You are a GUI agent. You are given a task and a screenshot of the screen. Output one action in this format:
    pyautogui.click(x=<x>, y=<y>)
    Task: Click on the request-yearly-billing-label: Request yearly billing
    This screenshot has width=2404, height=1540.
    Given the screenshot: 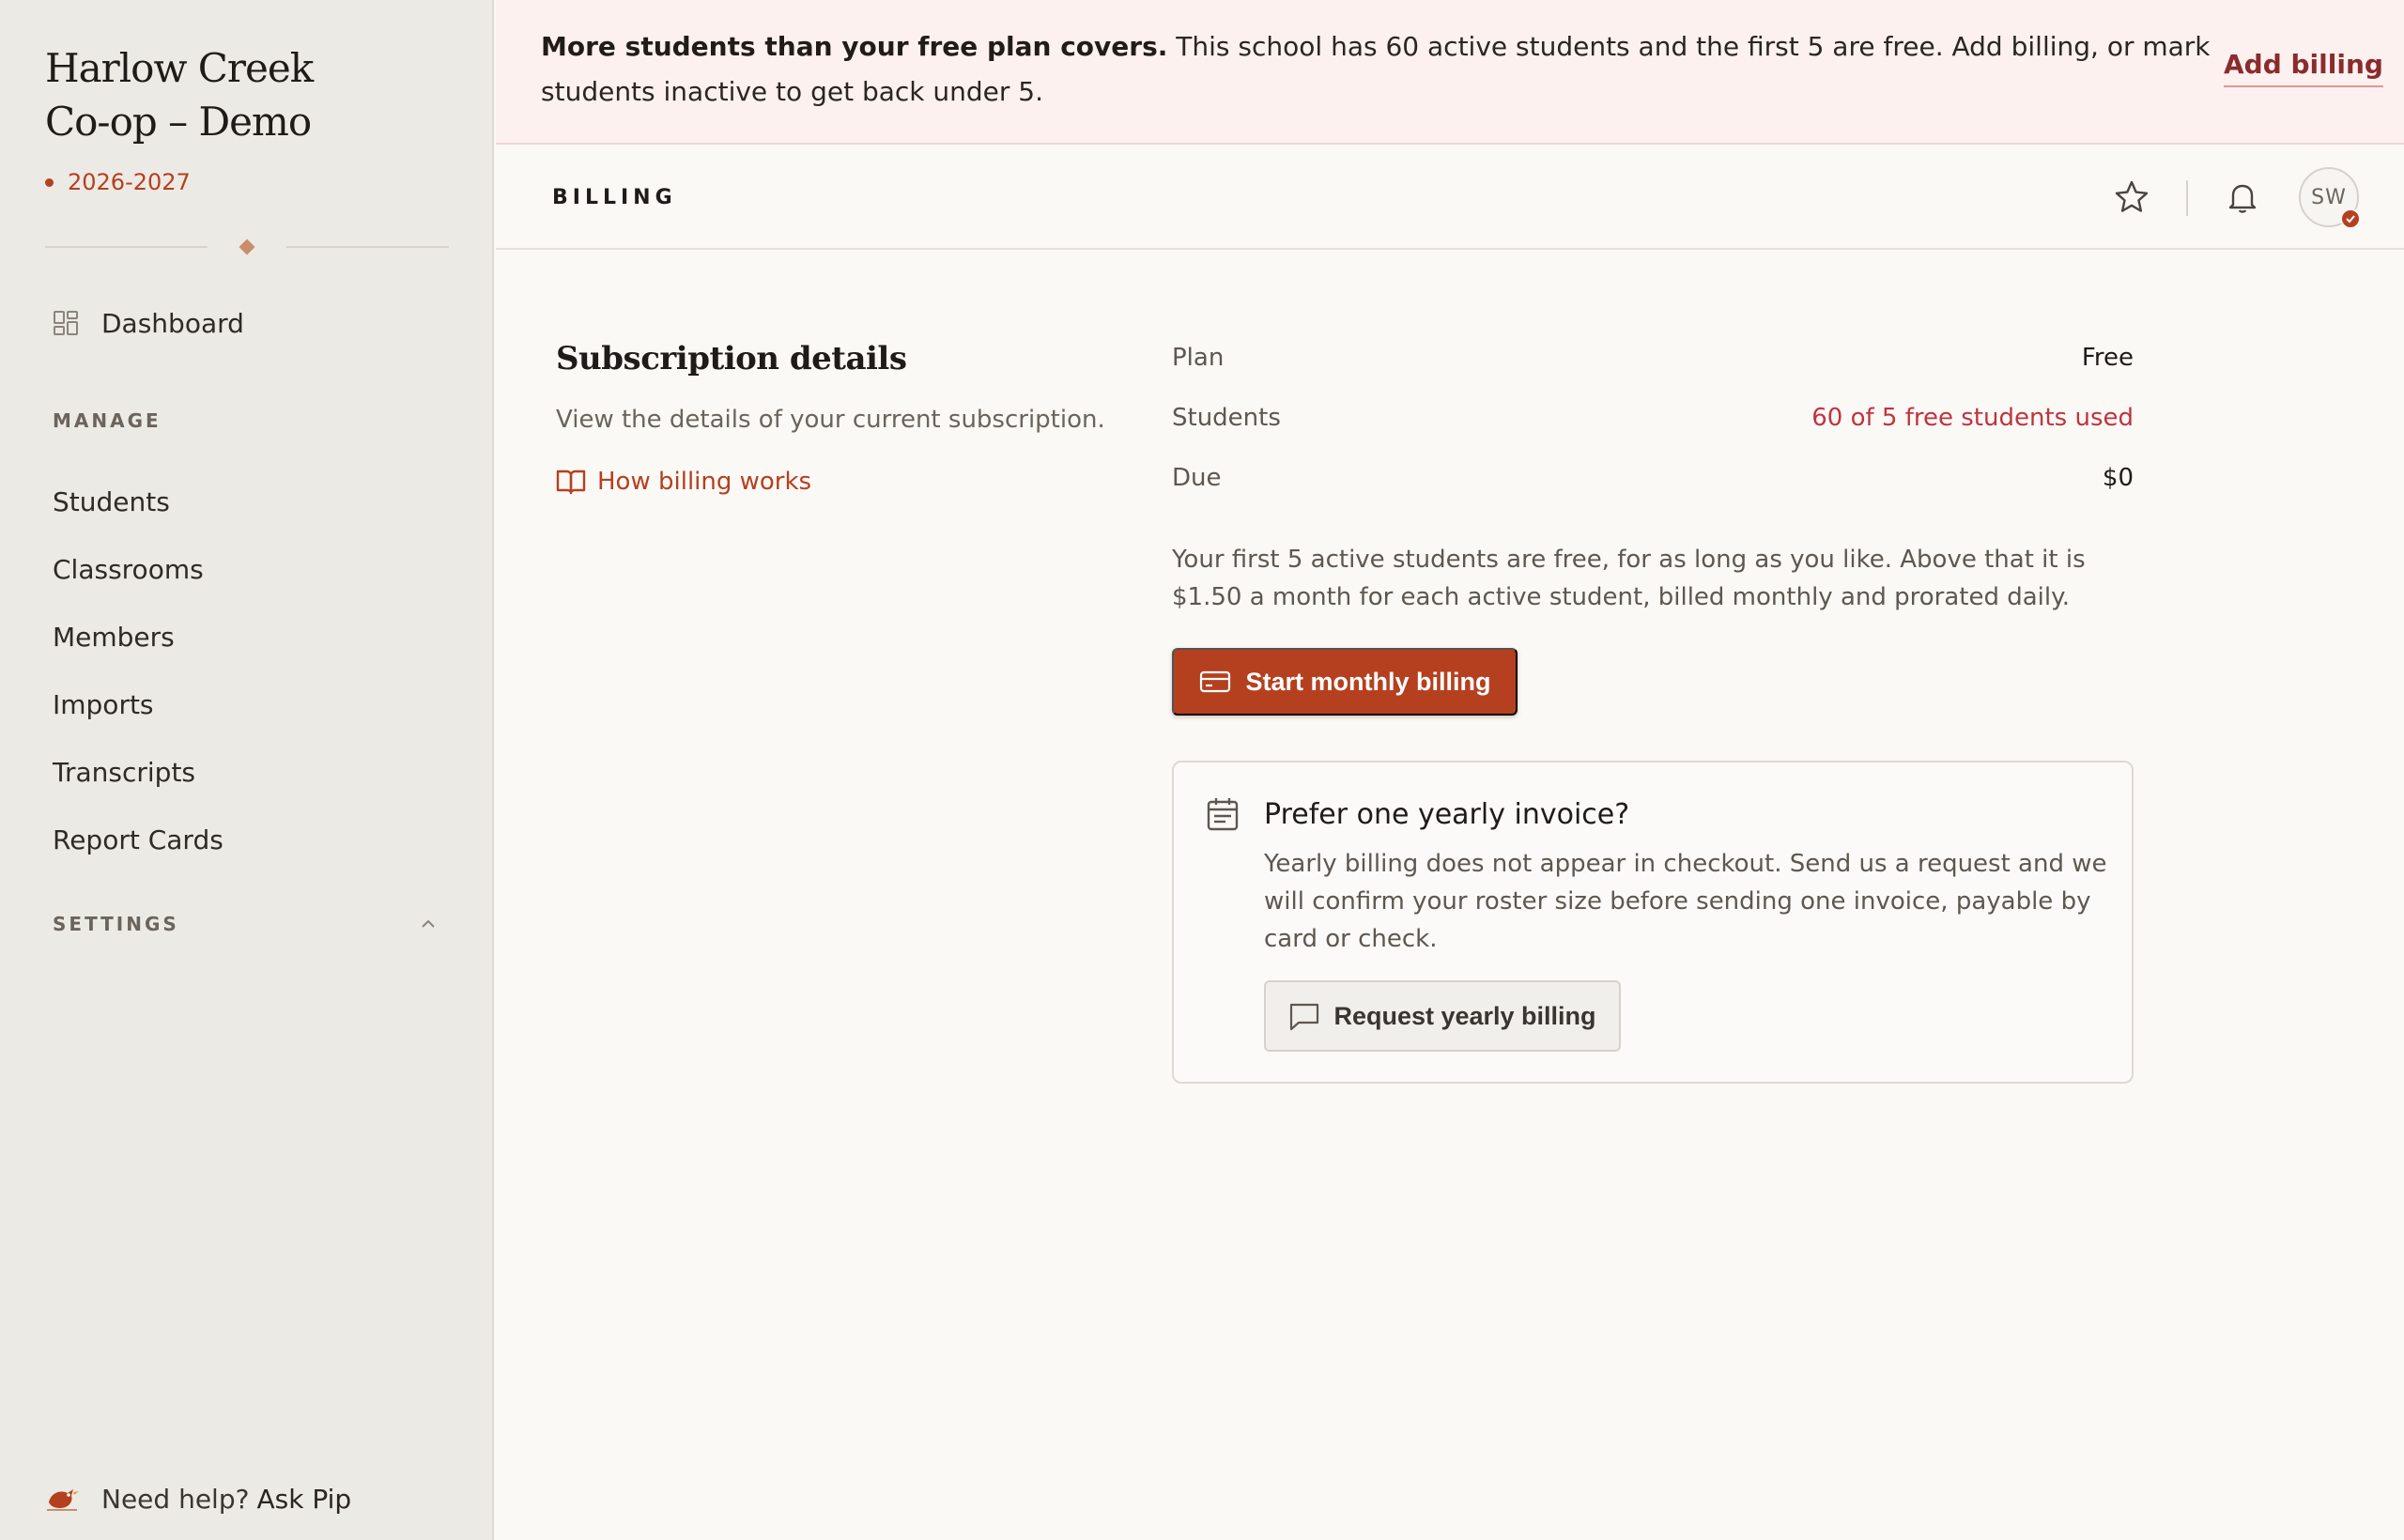 What is the action you would take?
    pyautogui.click(x=1464, y=1015)
    